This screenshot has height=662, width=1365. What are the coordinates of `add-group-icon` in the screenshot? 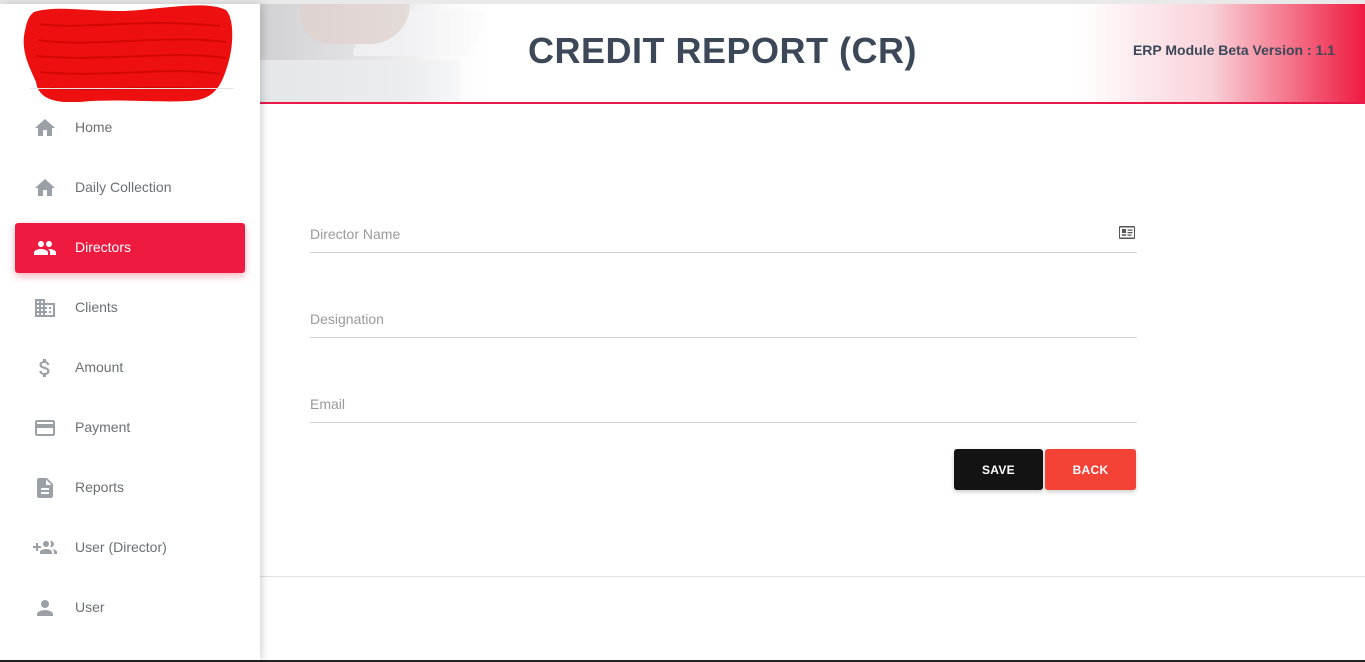 It's located at (45, 548).